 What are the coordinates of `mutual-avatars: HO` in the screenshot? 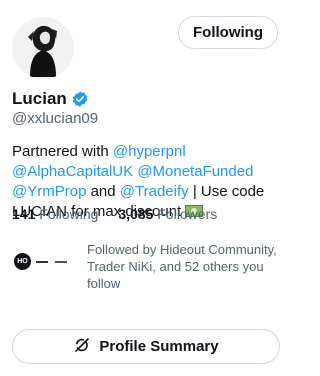 It's located at (41, 261).